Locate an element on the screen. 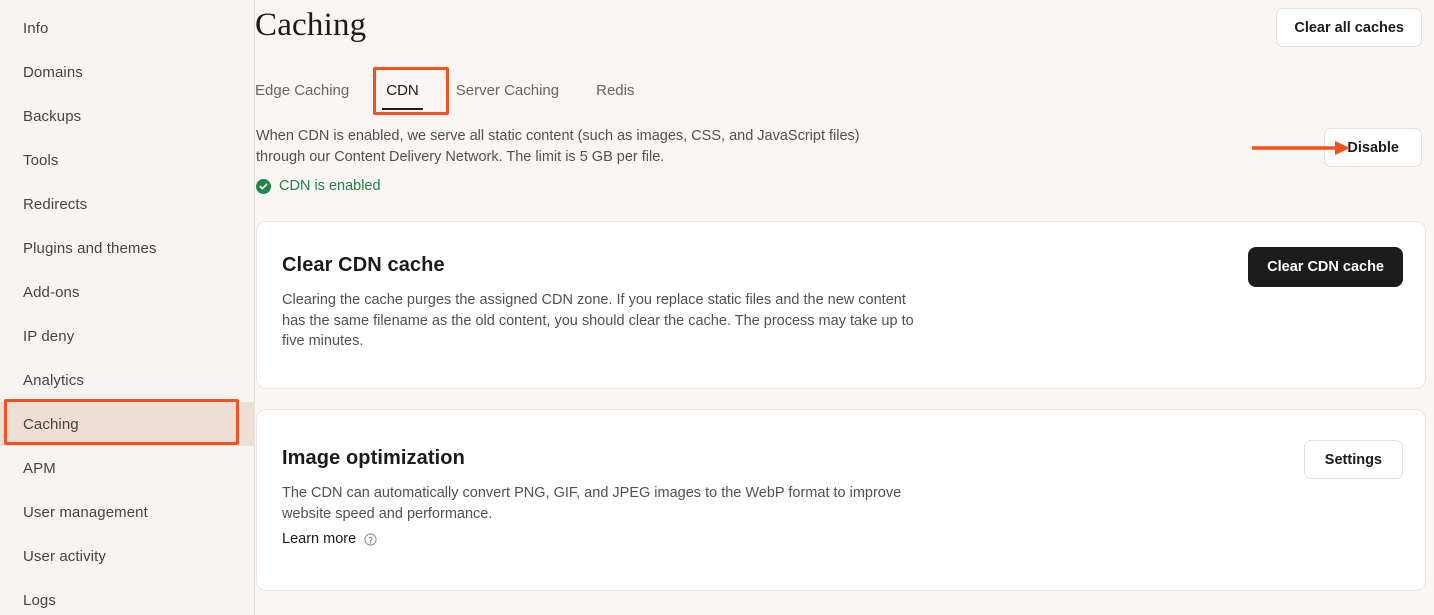 This screenshot has height=615, width=1434. sidebar-item-label: Logs is located at coordinates (39, 600).